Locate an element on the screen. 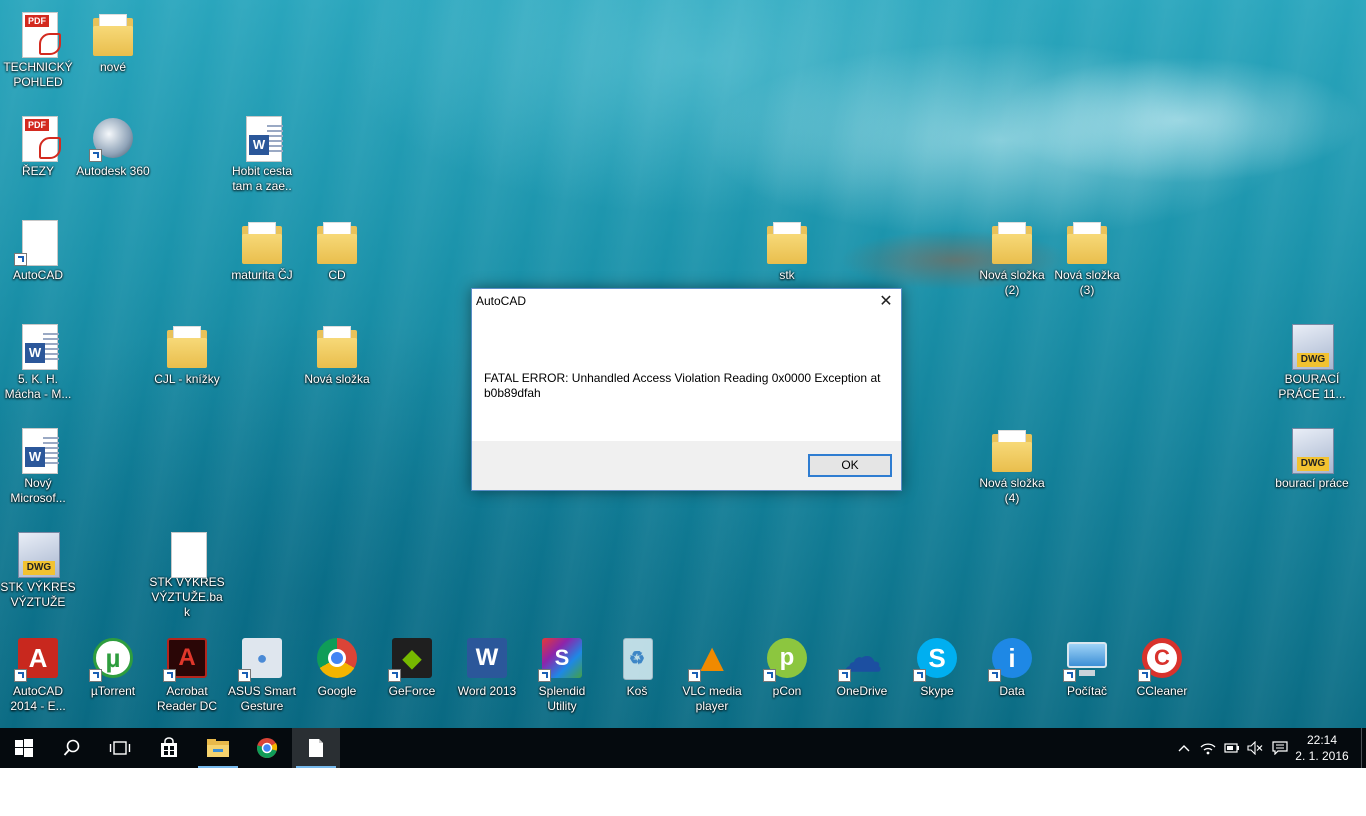 This screenshot has width=1366, height=816. recycle-glyph: ♻ is located at coordinates (637, 657).